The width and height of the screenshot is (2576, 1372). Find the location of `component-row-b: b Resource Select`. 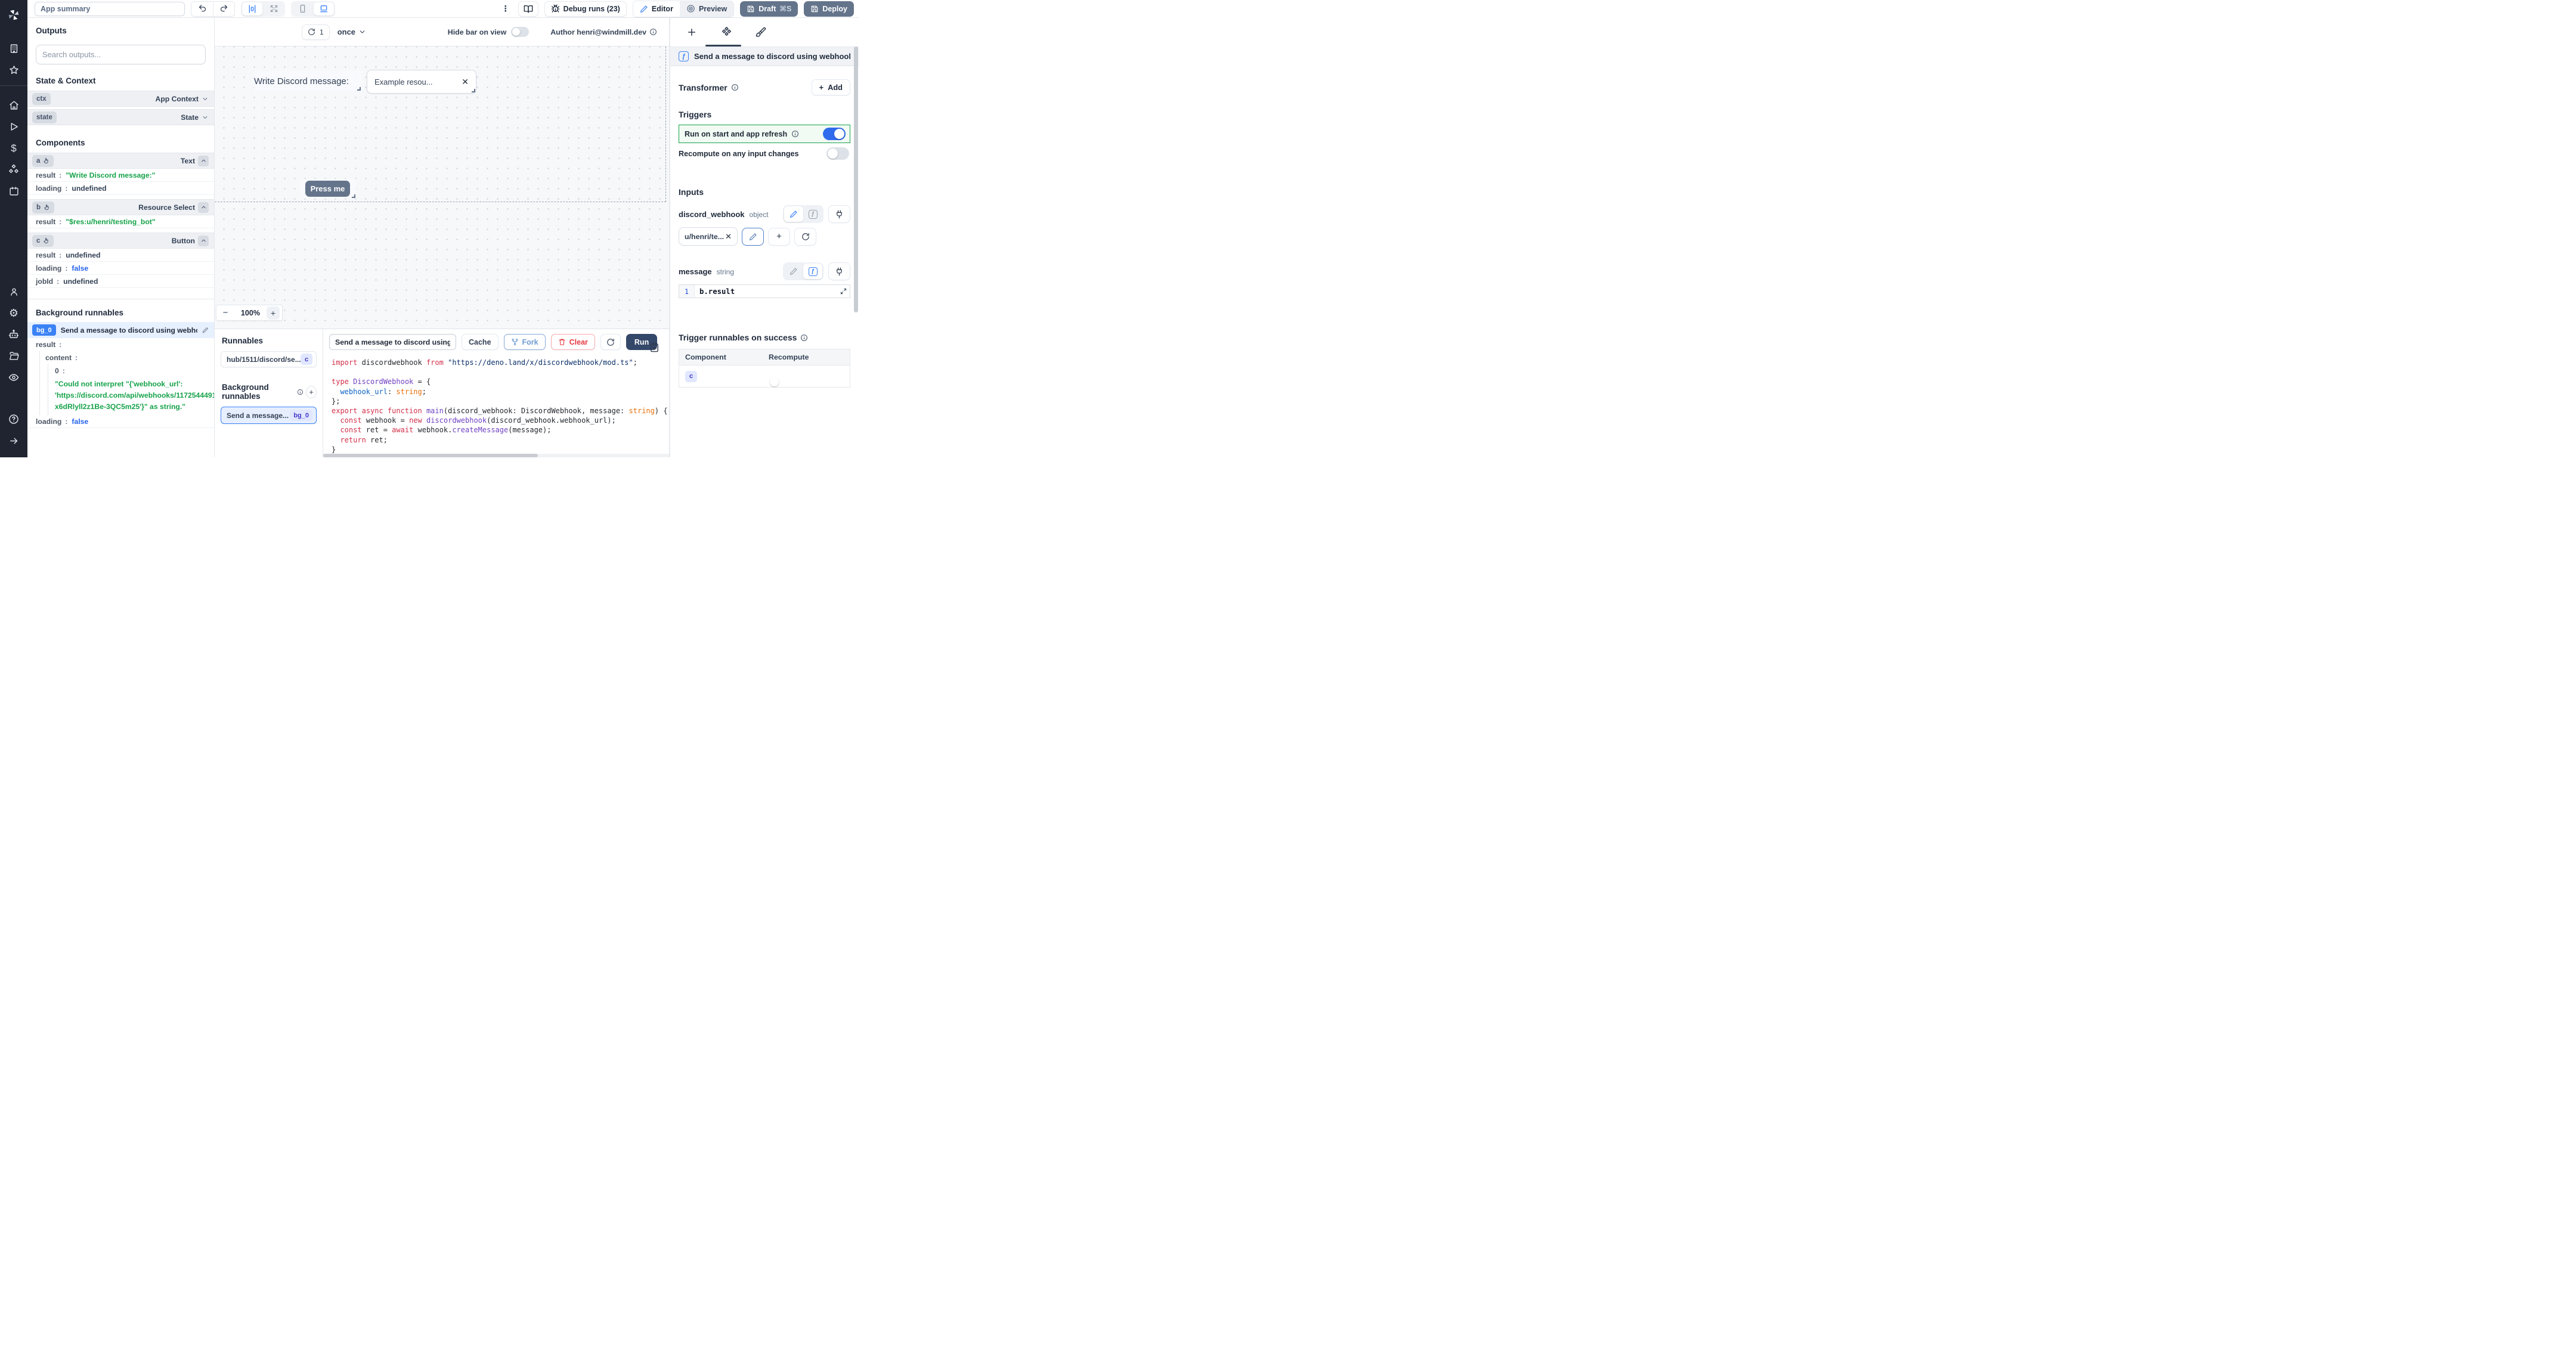

component-row-b: b Resource Select is located at coordinates (121, 207).